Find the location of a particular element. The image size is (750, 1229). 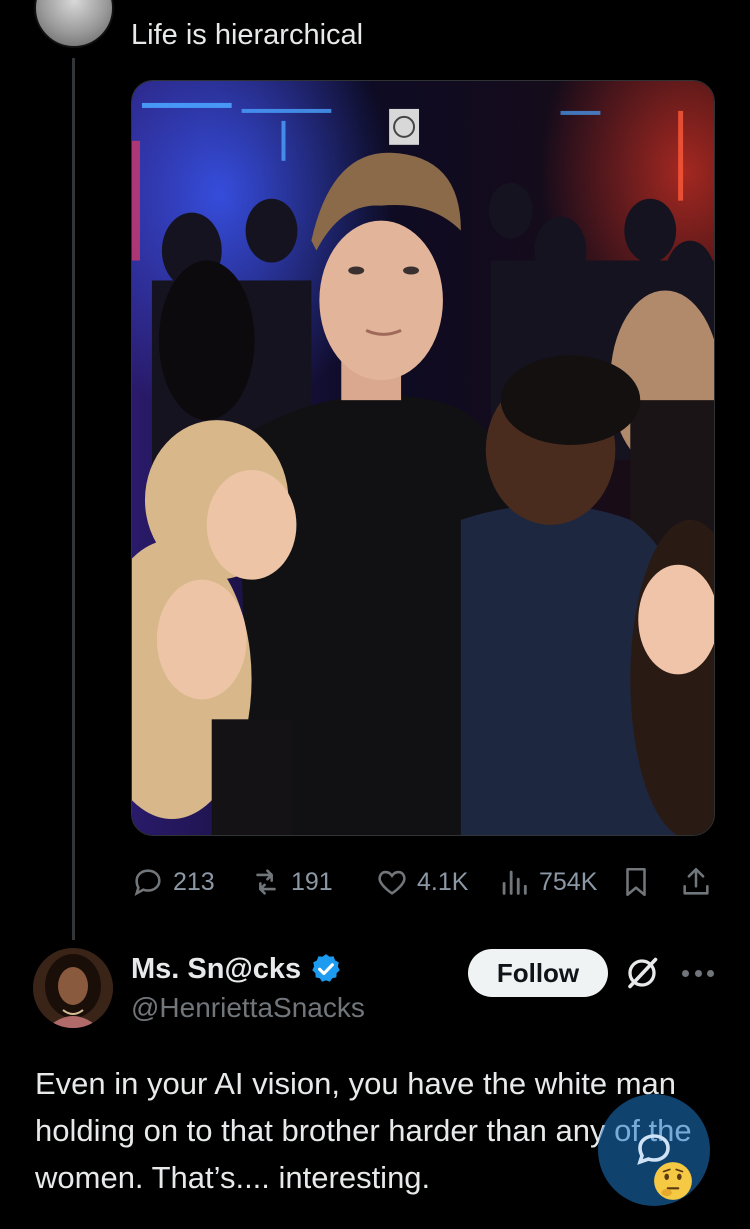

reply-handle: @HenriettaSnacks is located at coordinates (248, 1008).